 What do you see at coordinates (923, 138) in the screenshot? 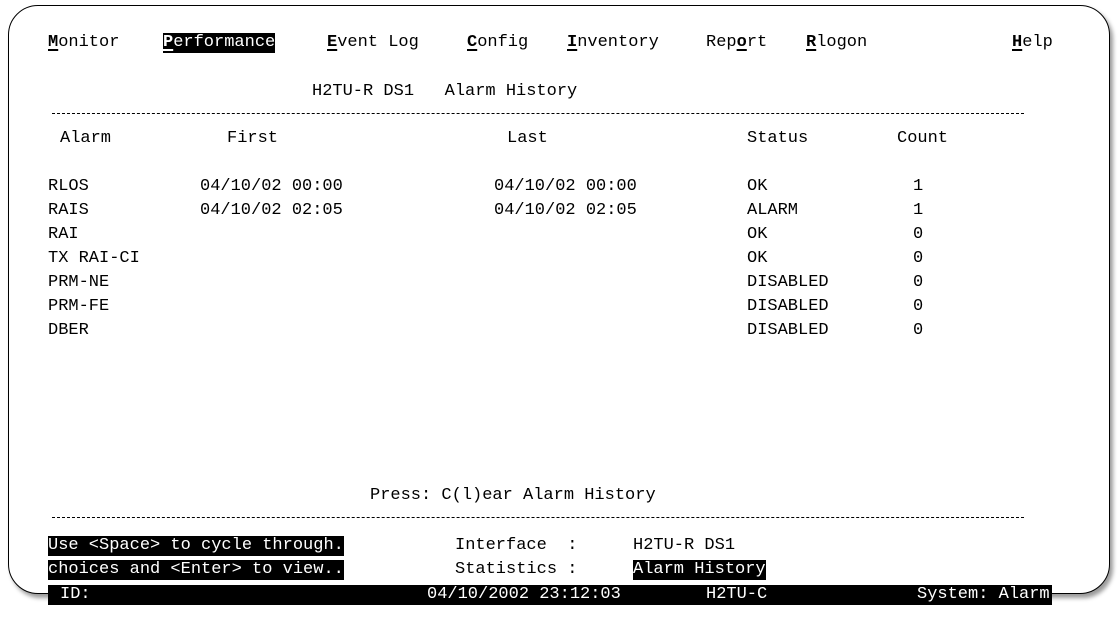
I see `header-count: Count` at bounding box center [923, 138].